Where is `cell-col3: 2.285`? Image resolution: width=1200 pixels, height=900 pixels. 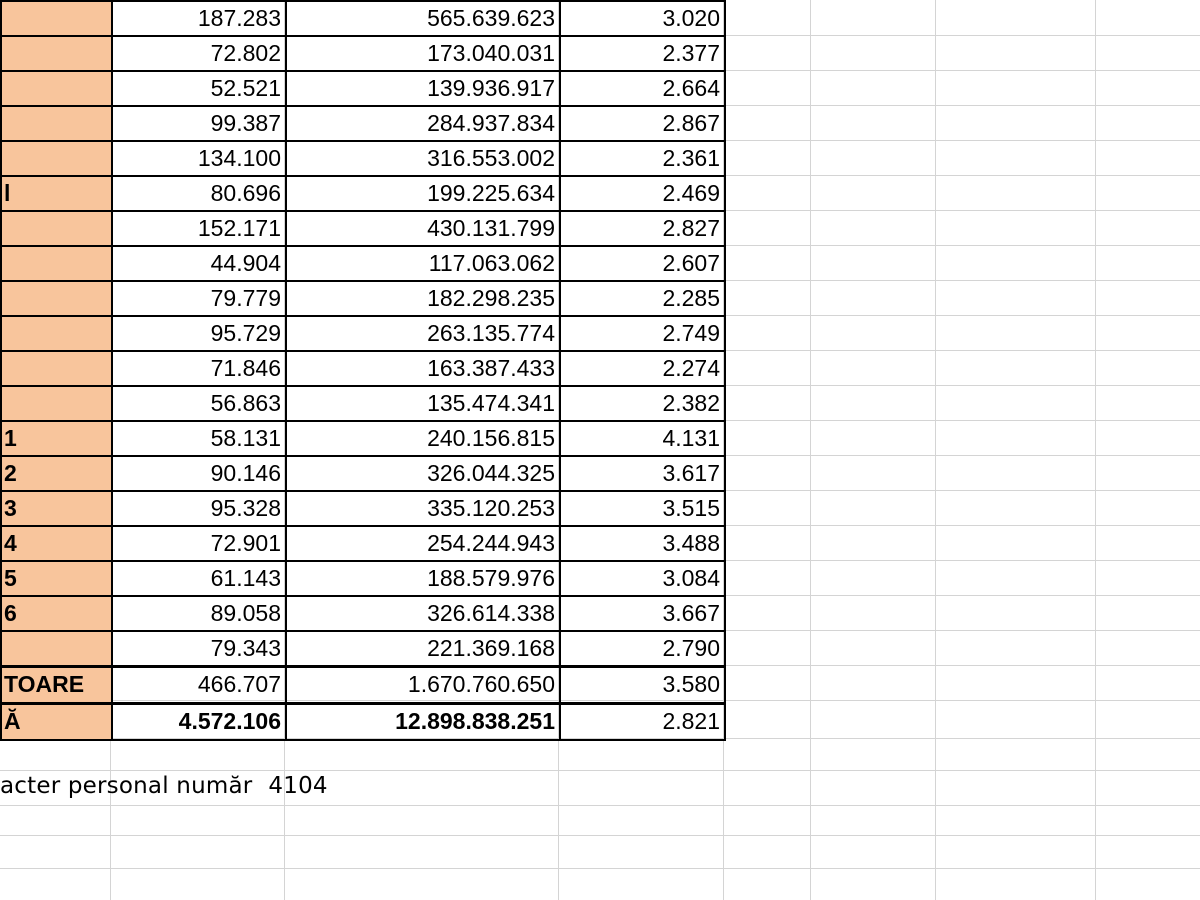 cell-col3: 2.285 is located at coordinates (642, 298).